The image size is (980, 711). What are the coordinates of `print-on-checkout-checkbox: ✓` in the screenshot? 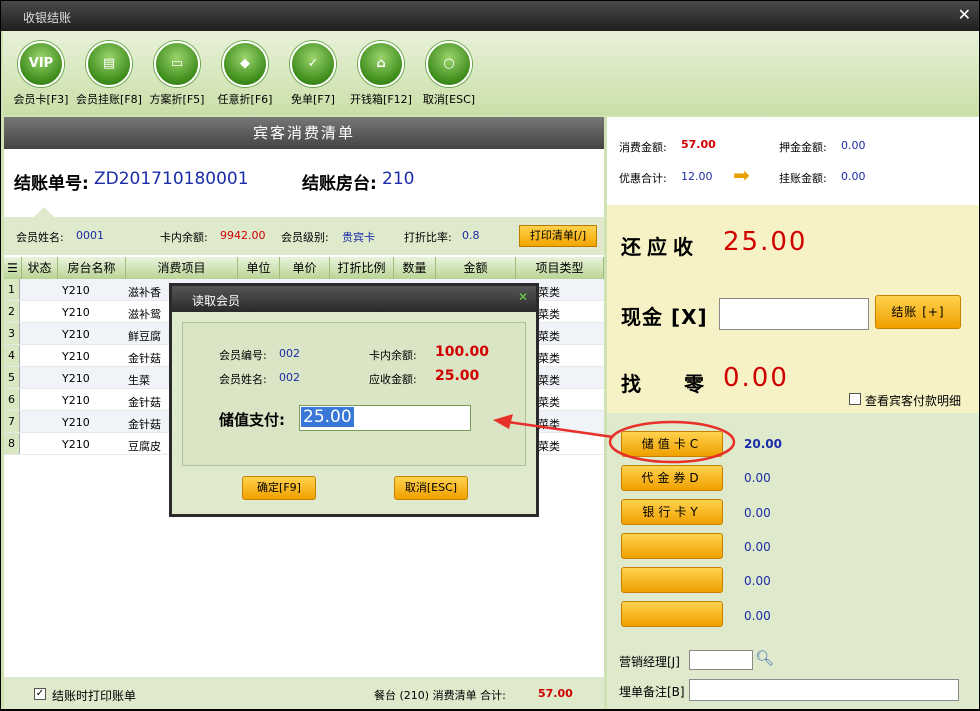 It's located at (40, 694).